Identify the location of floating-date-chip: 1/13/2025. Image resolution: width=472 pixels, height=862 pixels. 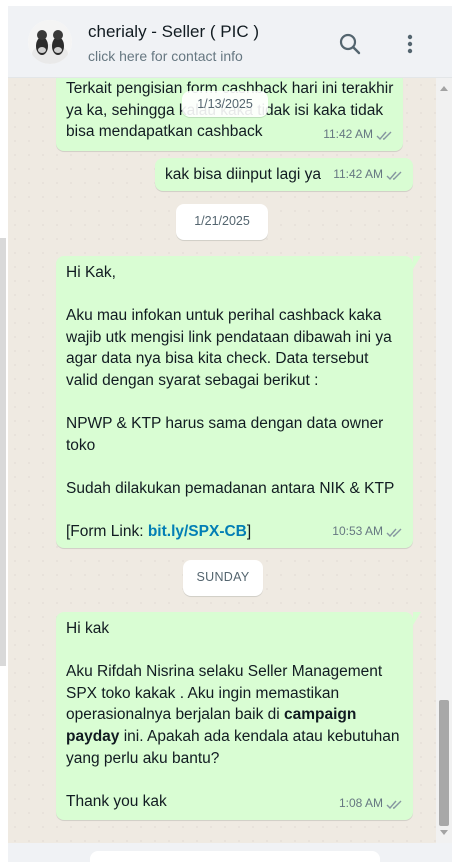
(225, 104).